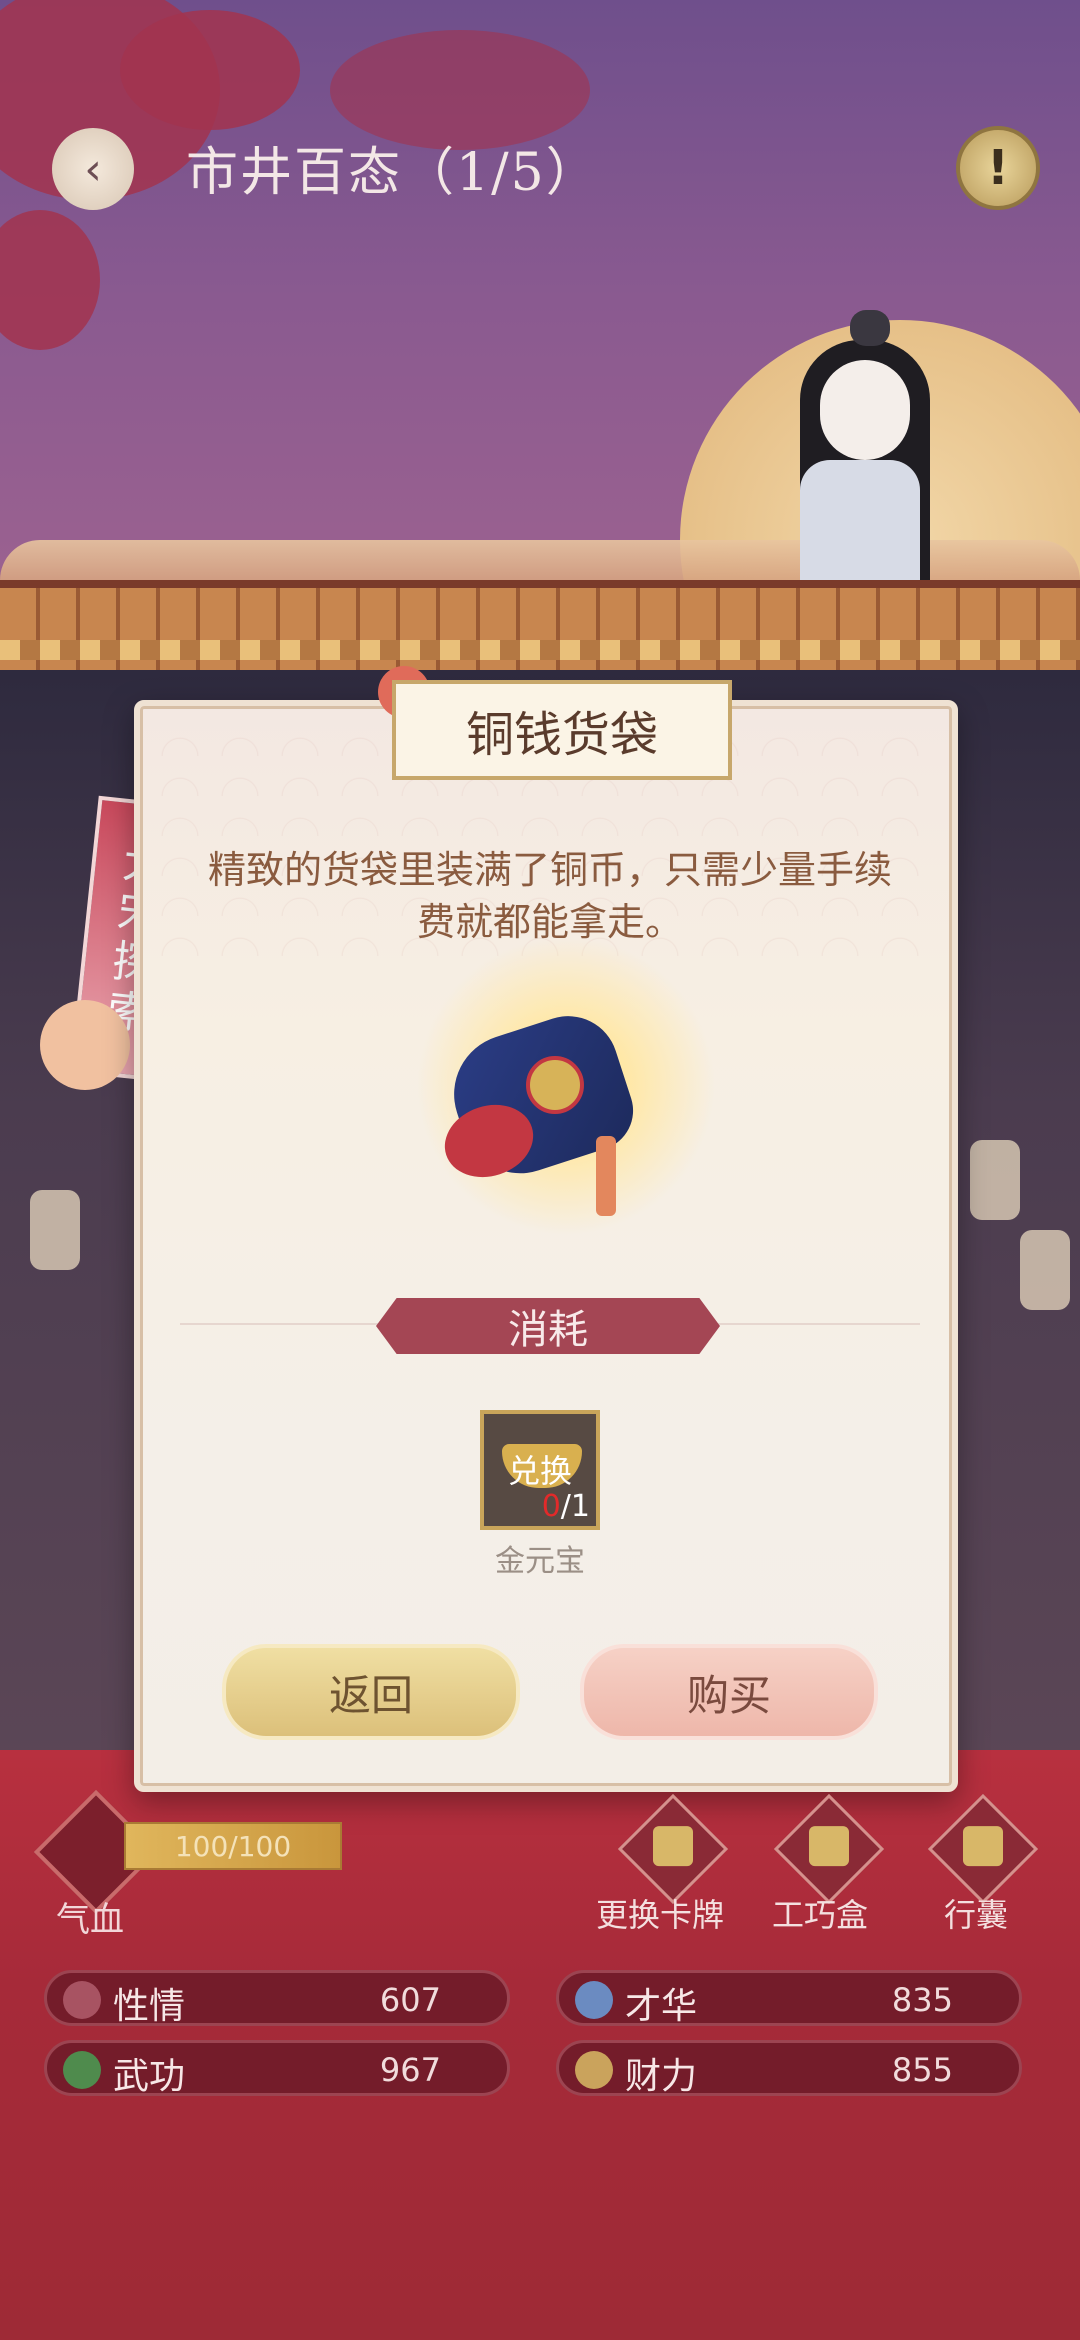 The image size is (1080, 2340). I want to click on stat-value: 607, so click(410, 2000).